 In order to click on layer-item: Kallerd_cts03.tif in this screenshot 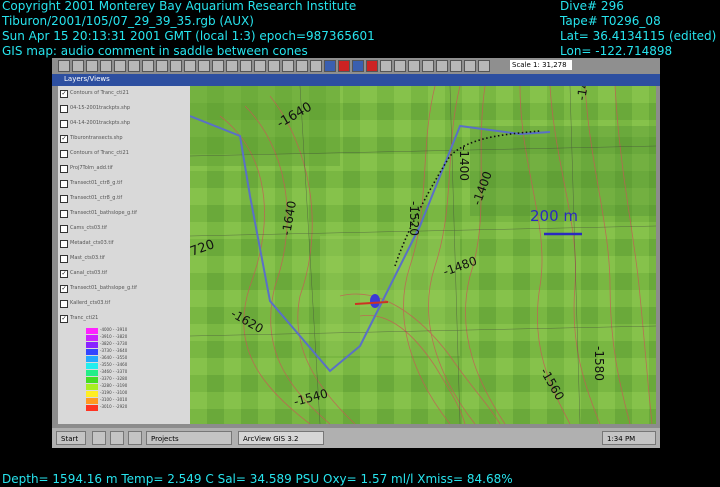, I will do `click(123, 303)`.